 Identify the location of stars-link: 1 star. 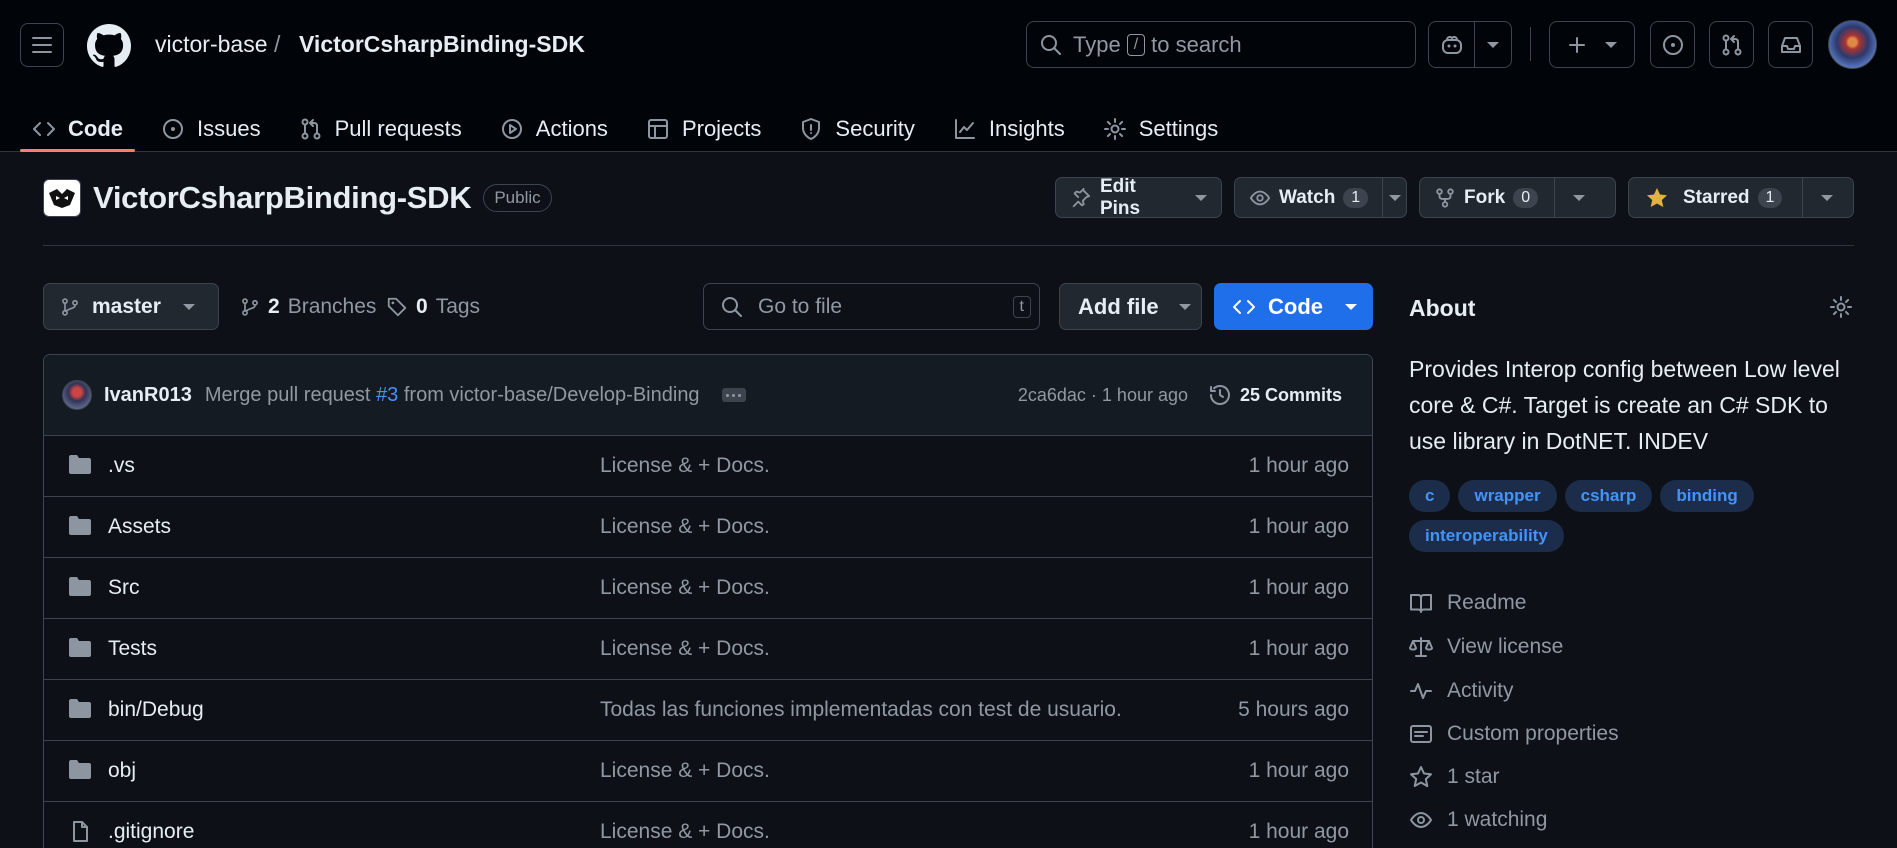
(1454, 777).